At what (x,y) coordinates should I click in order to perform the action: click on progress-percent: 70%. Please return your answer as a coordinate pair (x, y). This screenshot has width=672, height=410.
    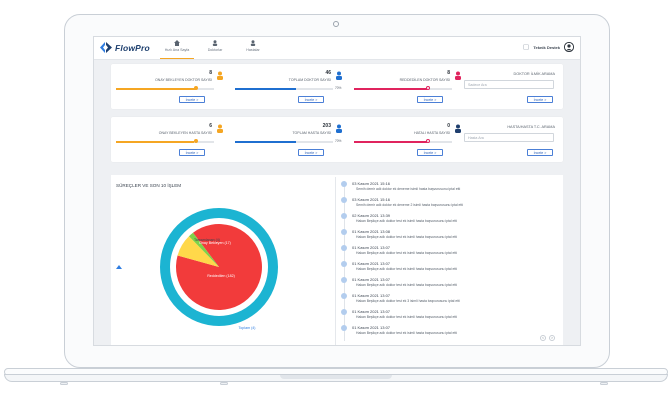
    Looking at the image, I should click on (338, 88).